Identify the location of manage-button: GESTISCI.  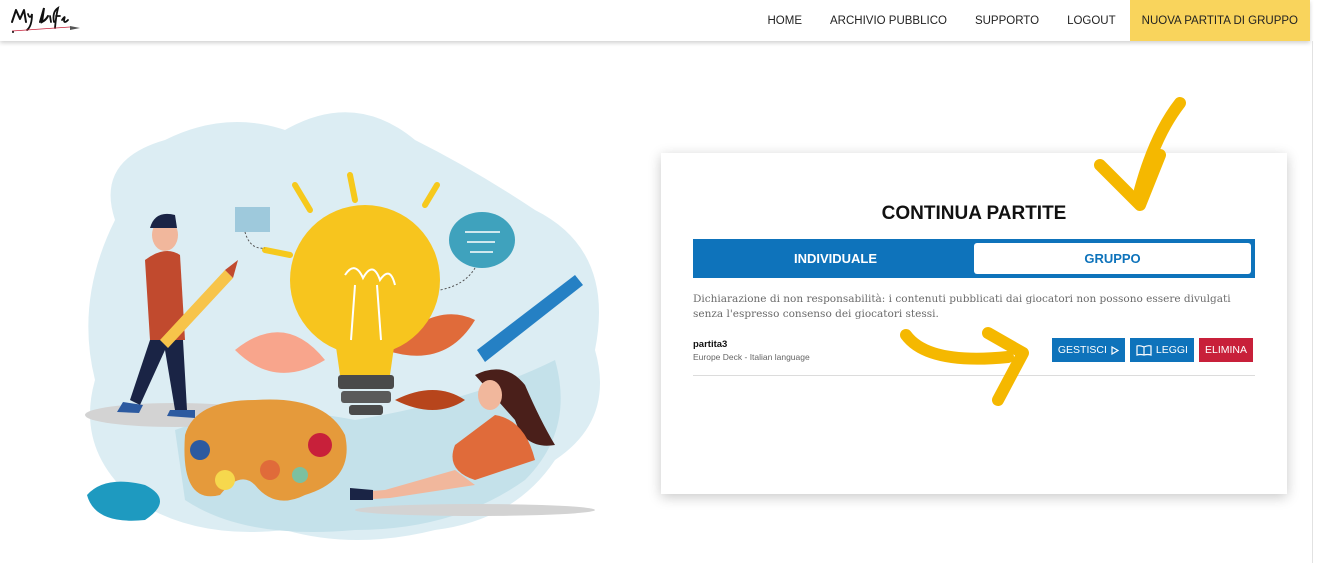
(1088, 350).